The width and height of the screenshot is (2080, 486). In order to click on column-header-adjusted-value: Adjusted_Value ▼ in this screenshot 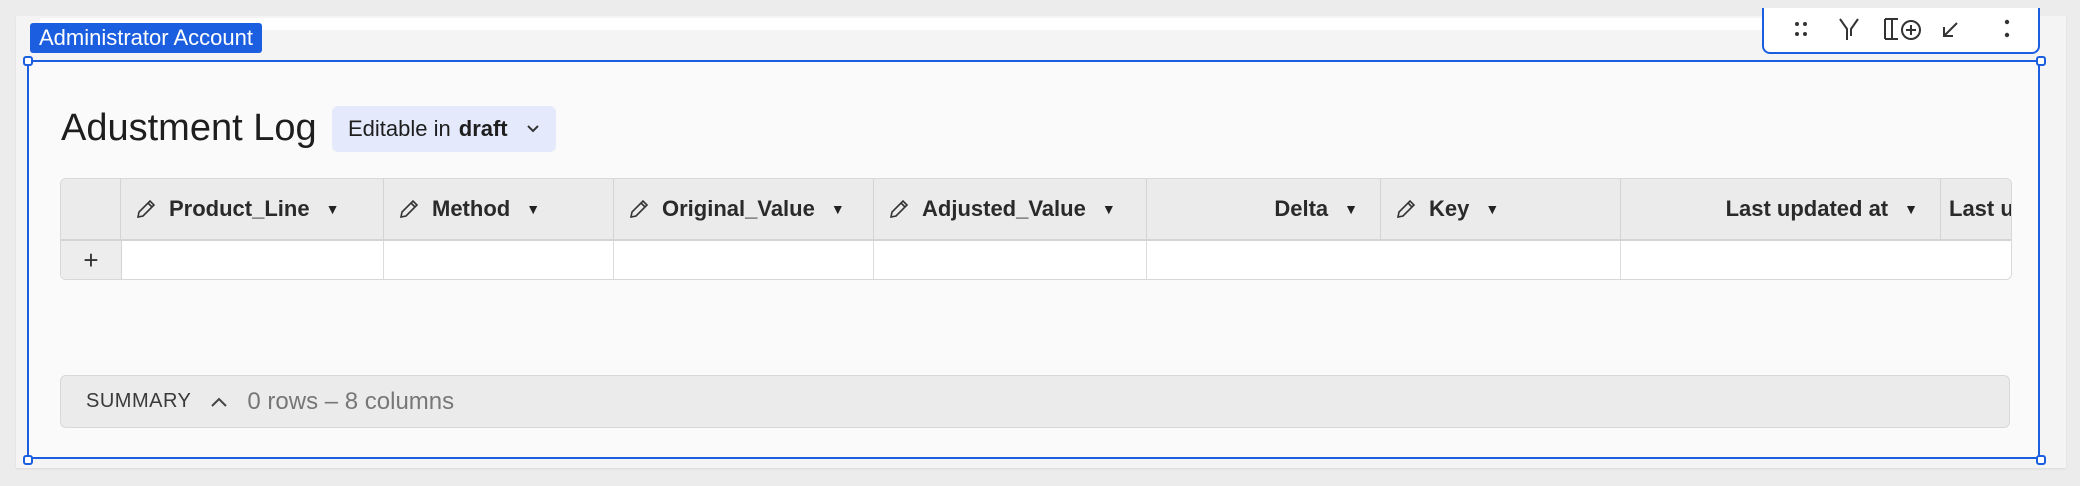, I will do `click(1010, 209)`.